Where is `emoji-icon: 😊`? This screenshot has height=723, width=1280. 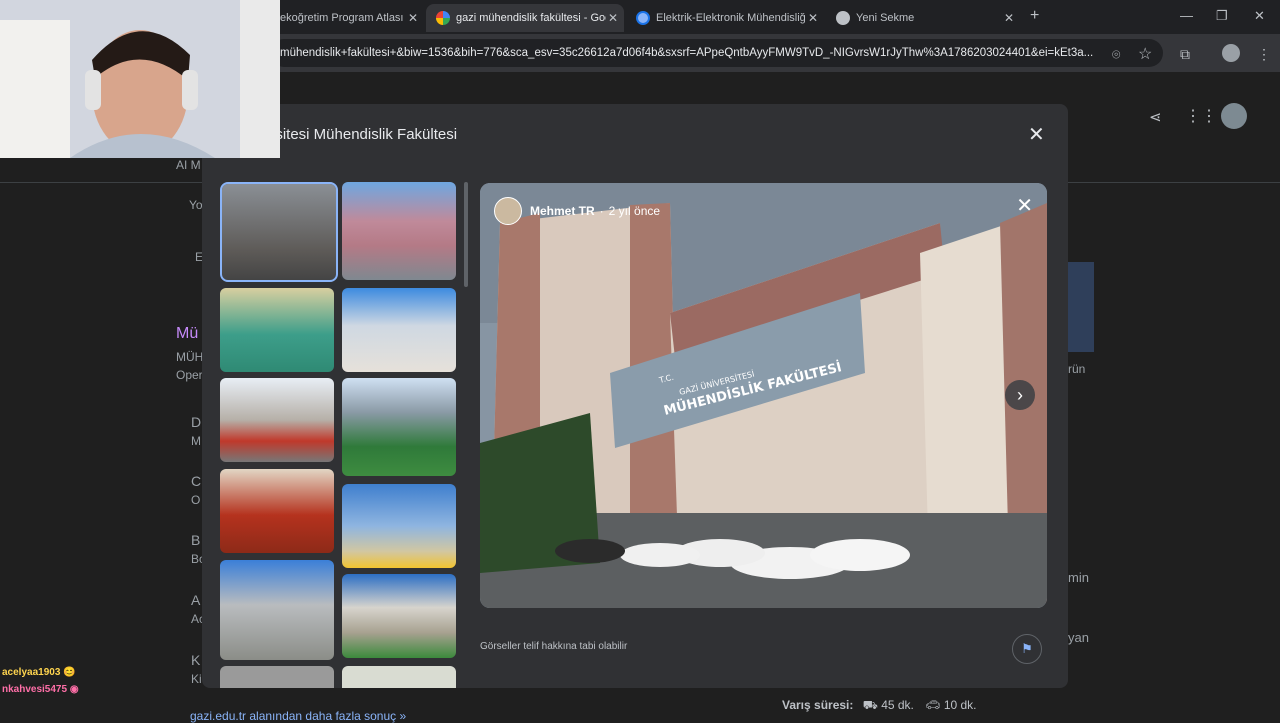
emoji-icon: 😊 is located at coordinates (69, 672).